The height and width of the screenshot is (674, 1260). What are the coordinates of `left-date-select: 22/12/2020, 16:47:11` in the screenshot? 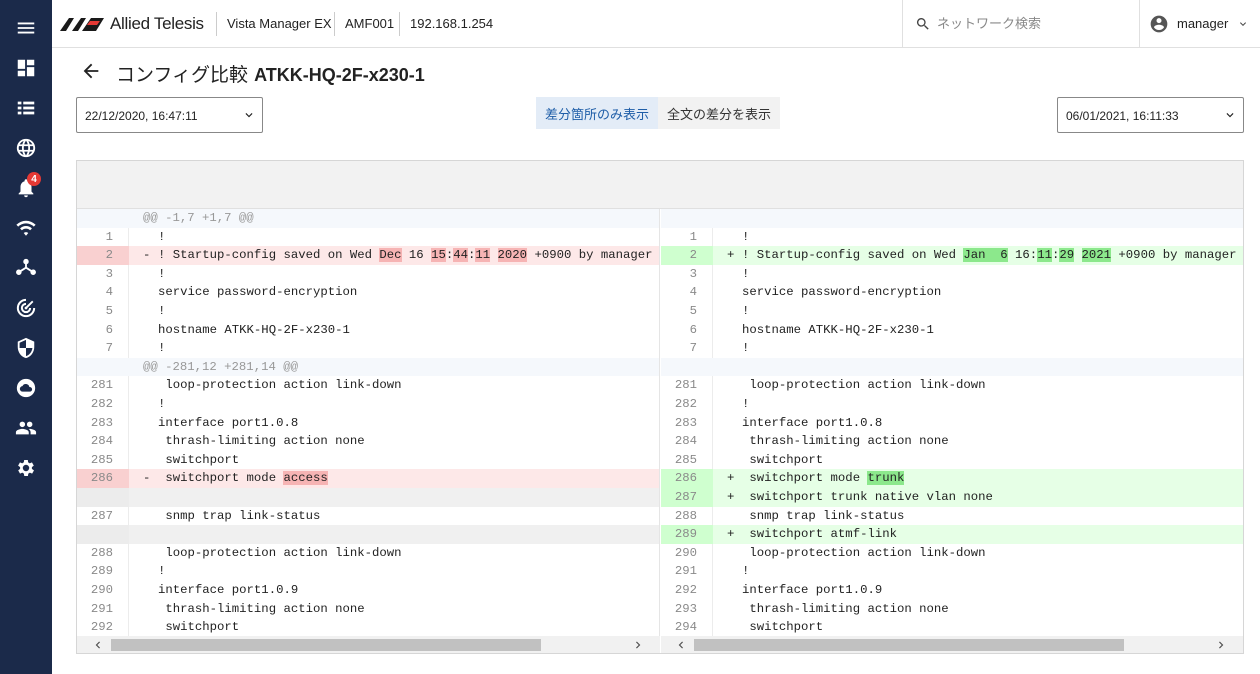 It's located at (169, 115).